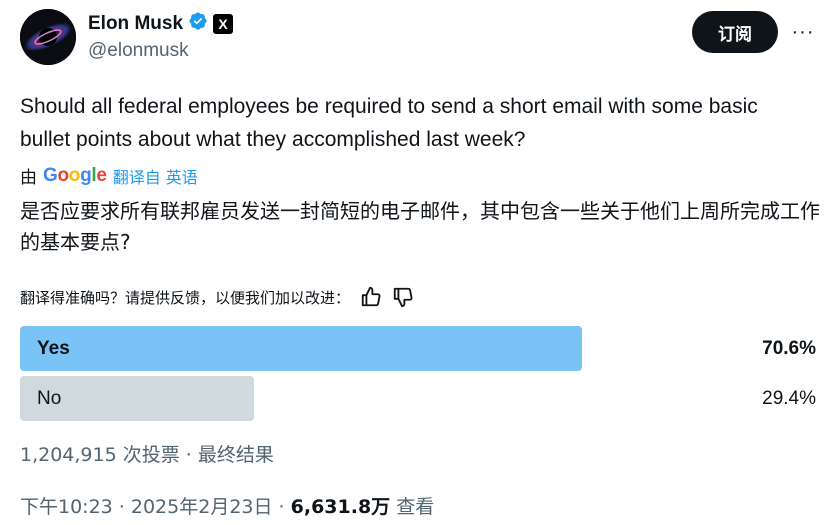 The height and width of the screenshot is (525, 831). Describe the element at coordinates (301, 348) in the screenshot. I see `poll-bar-yes` at that location.